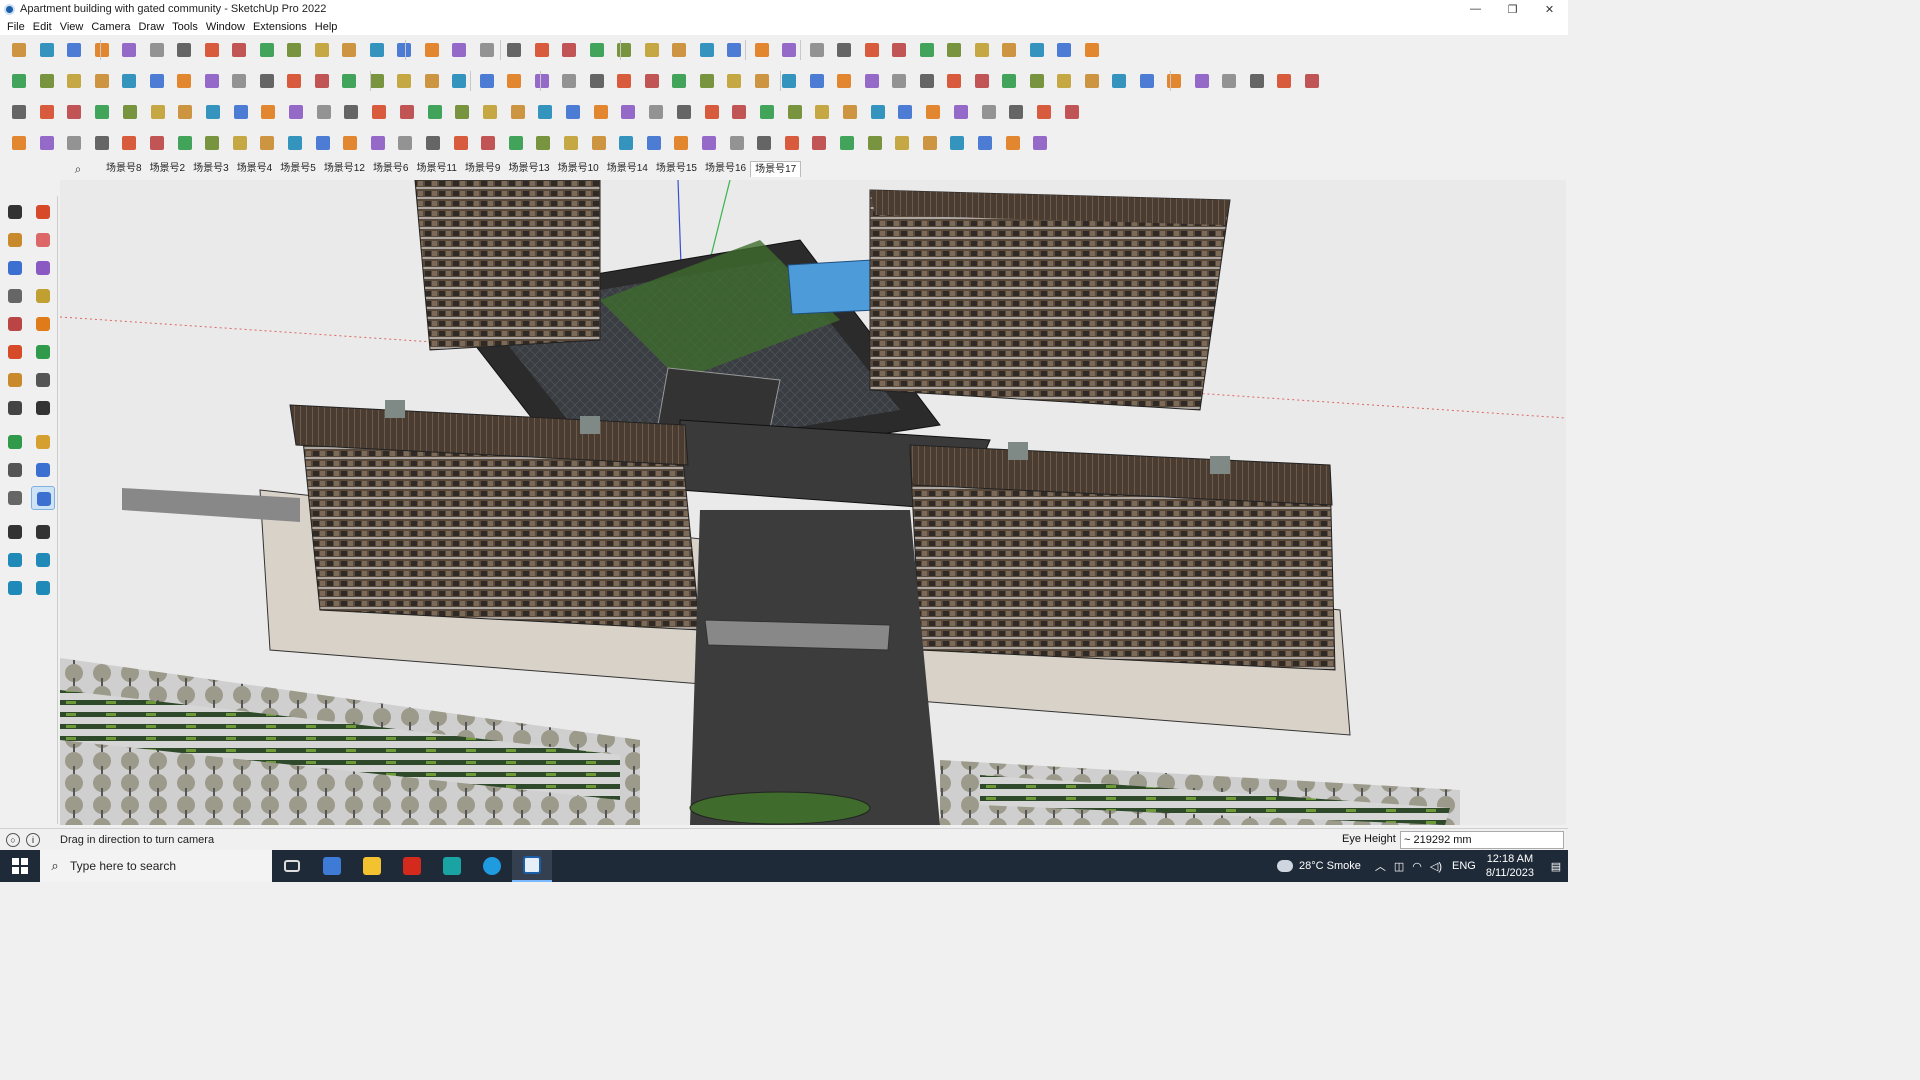 The width and height of the screenshot is (1920, 1080). What do you see at coordinates (1436, 866) in the screenshot?
I see `volume-icon: ◁)` at bounding box center [1436, 866].